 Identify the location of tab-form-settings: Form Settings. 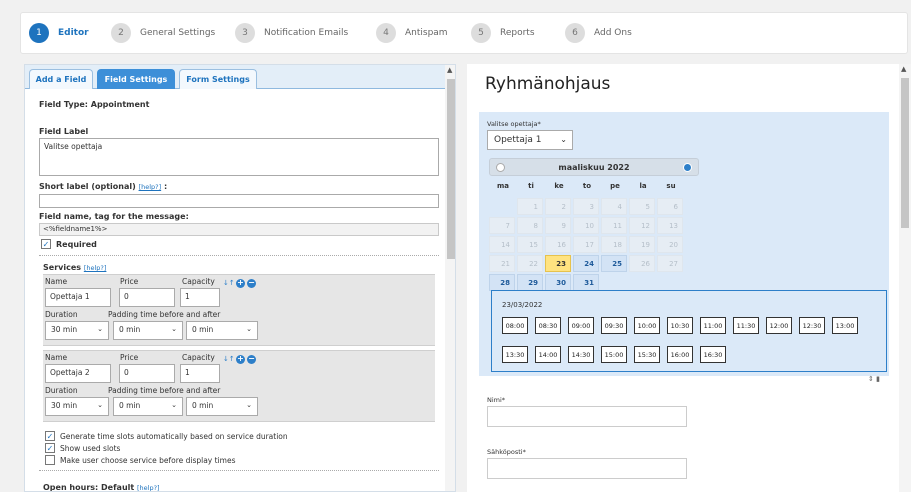
(218, 79).